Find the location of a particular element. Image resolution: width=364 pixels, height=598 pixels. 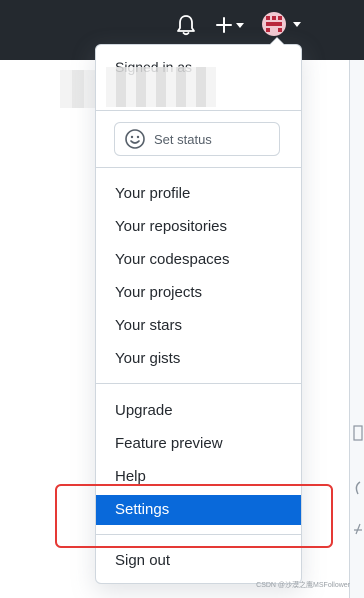

menu-item-your-projects: Your projects is located at coordinates (198, 293).